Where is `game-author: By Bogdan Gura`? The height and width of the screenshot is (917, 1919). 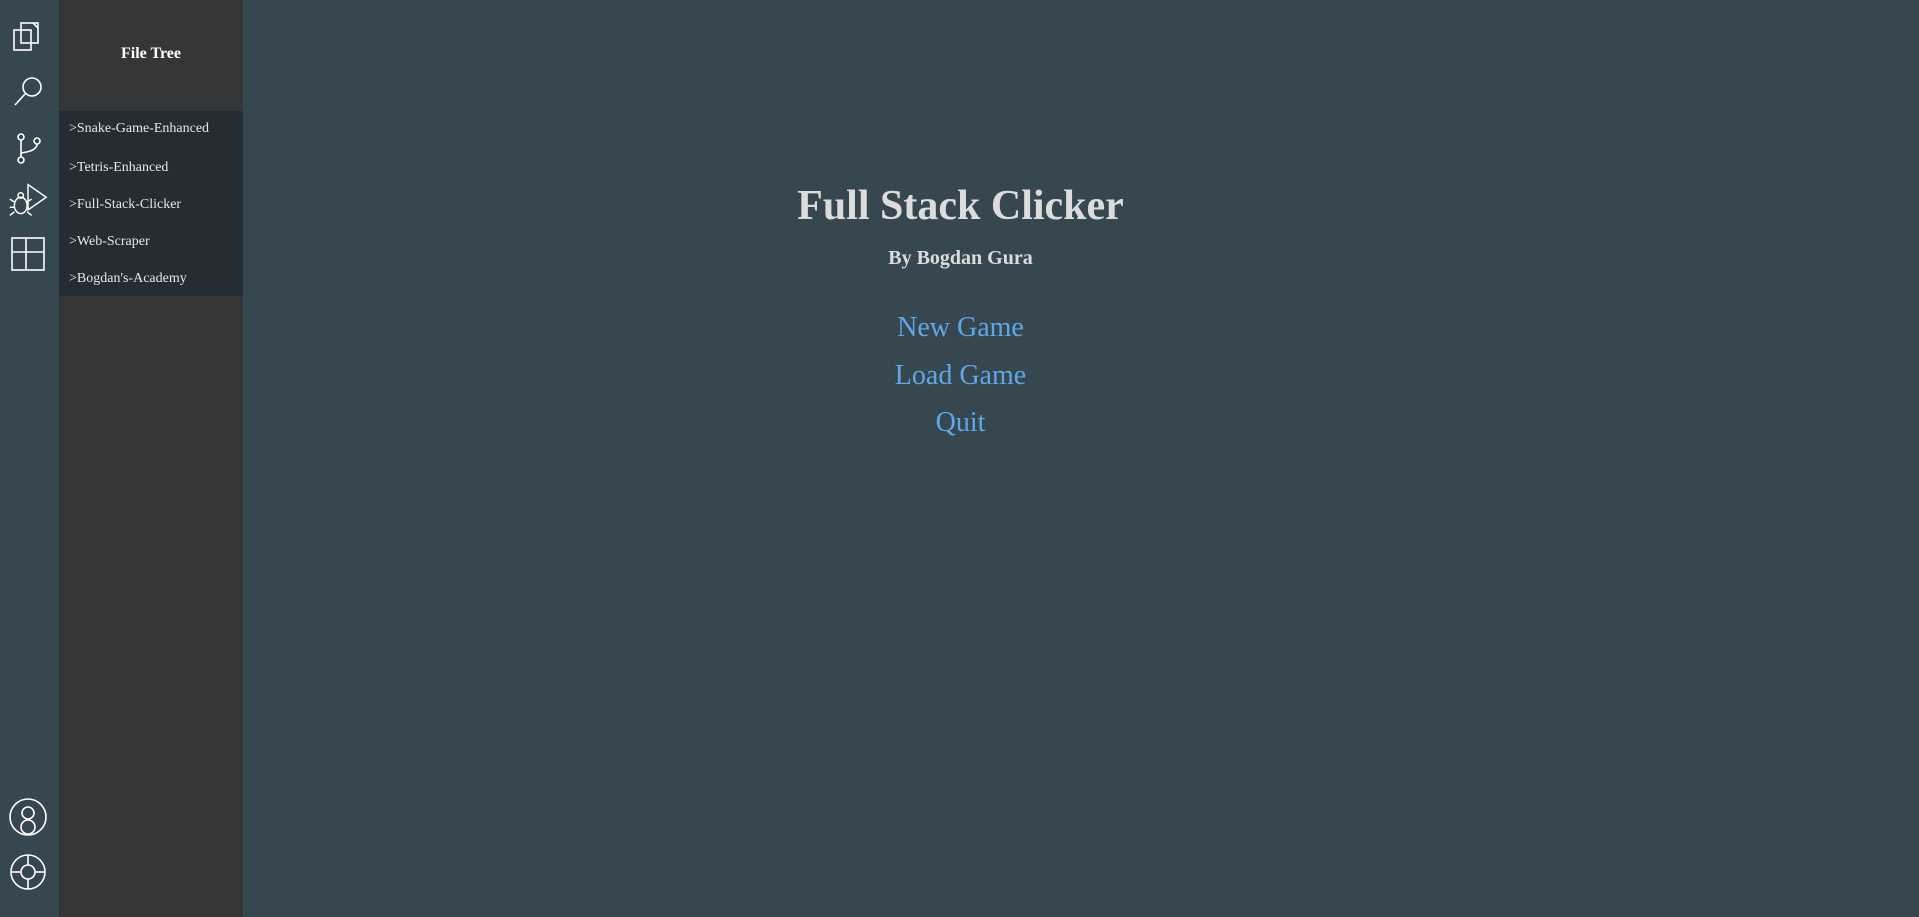 game-author: By Bogdan Gura is located at coordinates (960, 258).